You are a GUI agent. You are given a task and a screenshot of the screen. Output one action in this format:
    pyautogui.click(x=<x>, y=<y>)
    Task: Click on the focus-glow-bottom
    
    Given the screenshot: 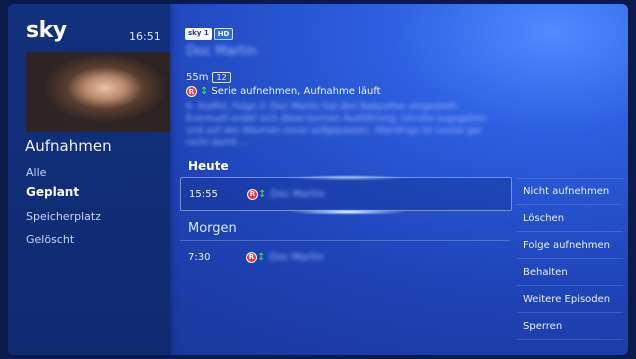 What is the action you would take?
    pyautogui.click(x=348, y=212)
    